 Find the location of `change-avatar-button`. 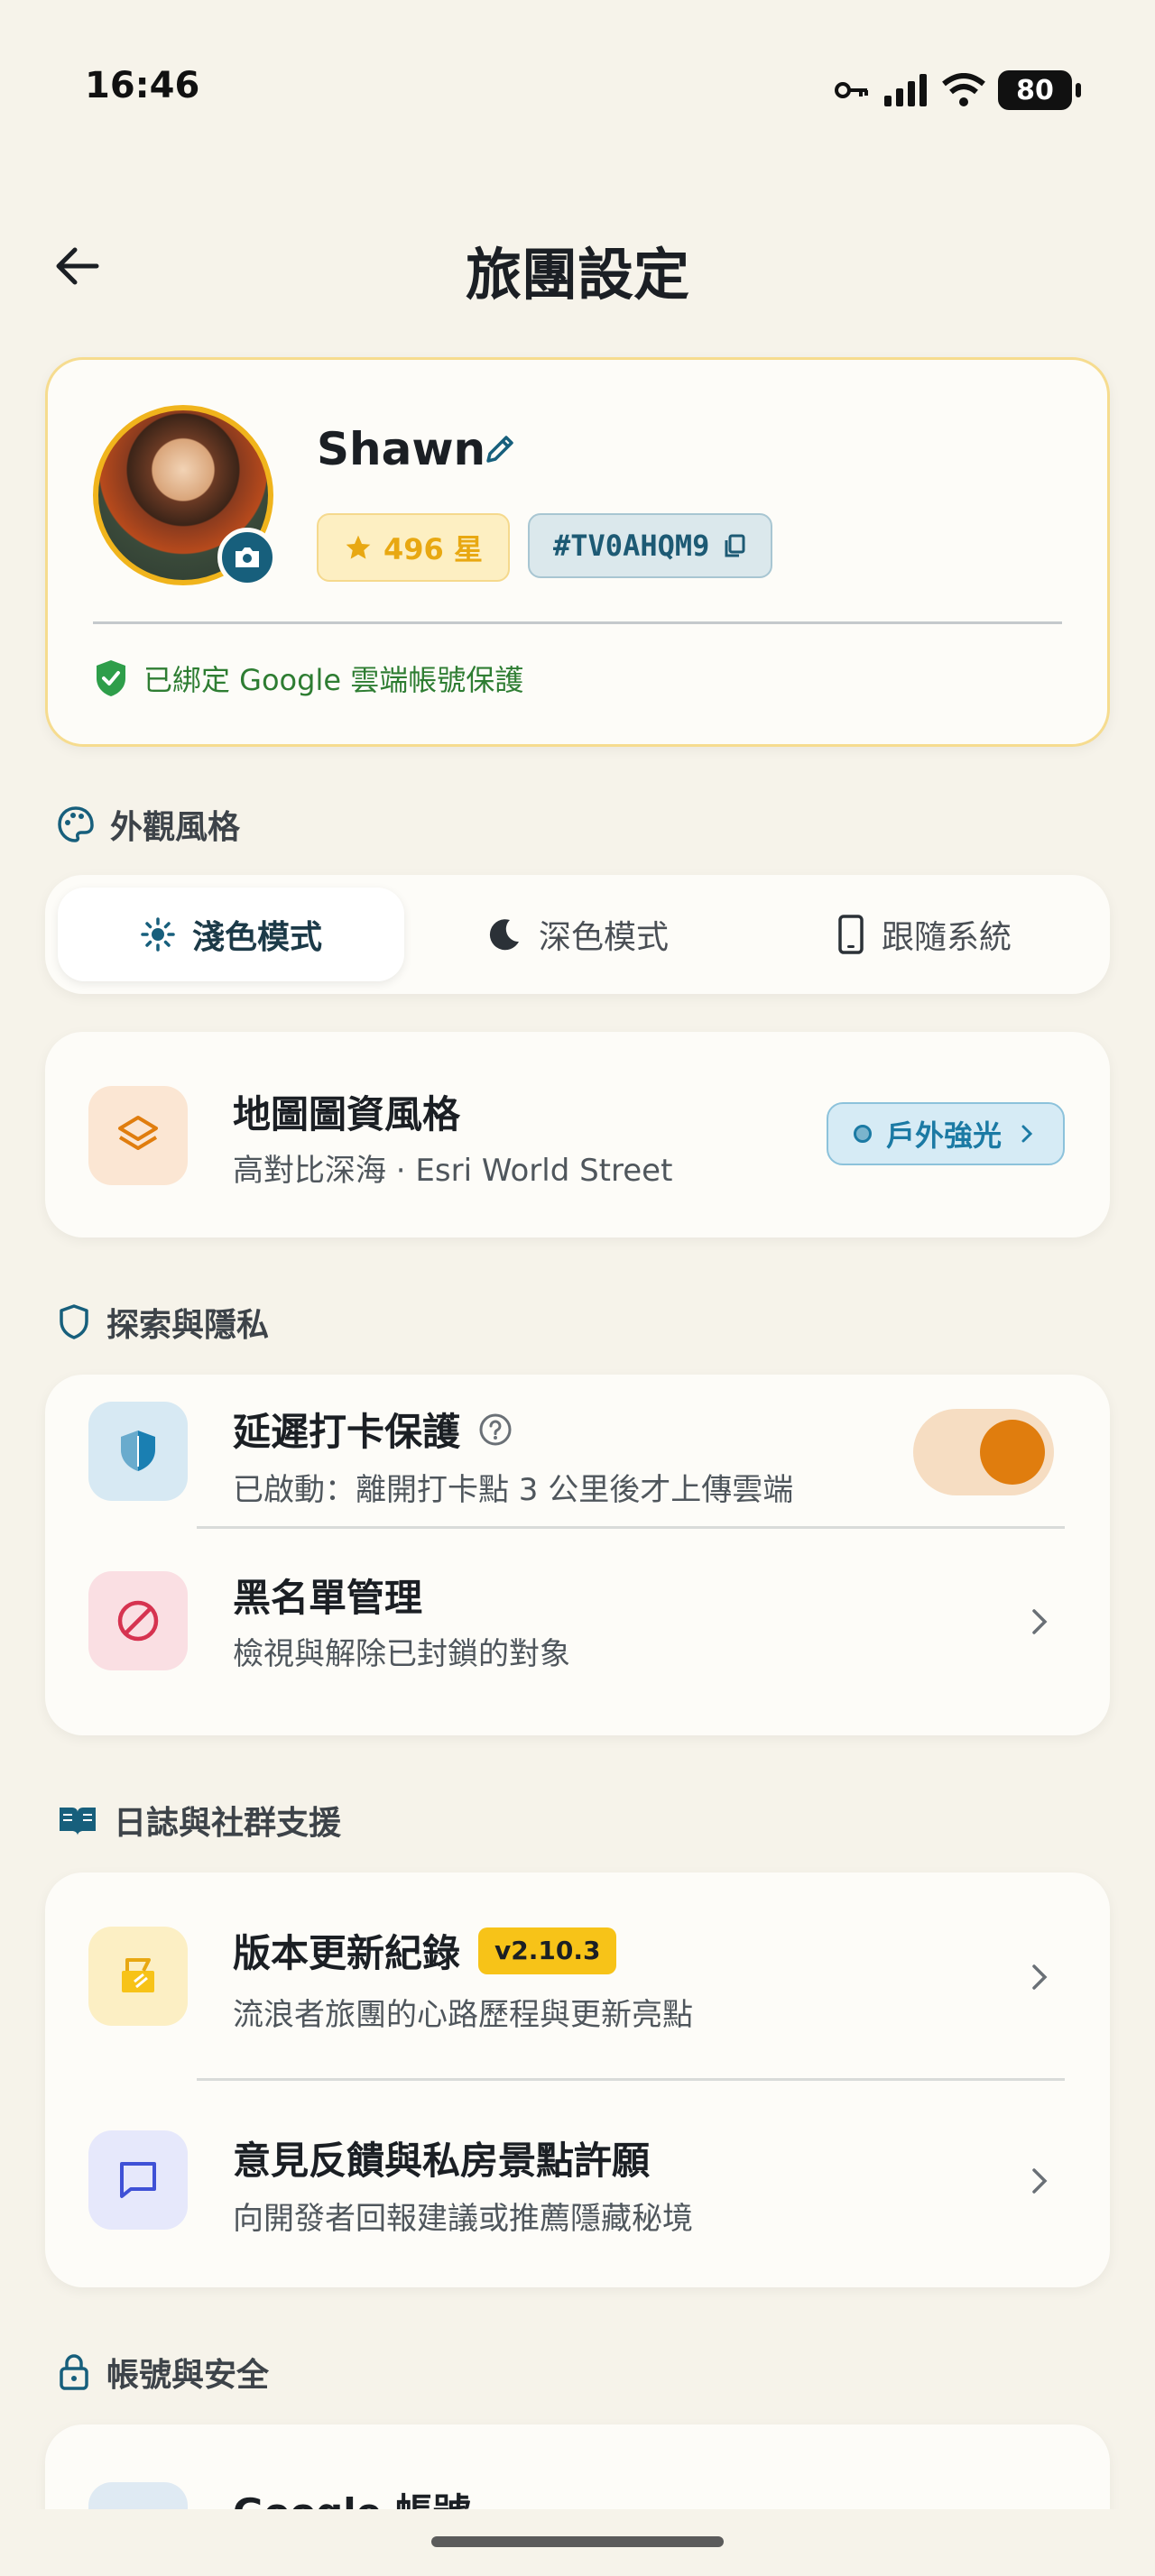

change-avatar-button is located at coordinates (247, 557).